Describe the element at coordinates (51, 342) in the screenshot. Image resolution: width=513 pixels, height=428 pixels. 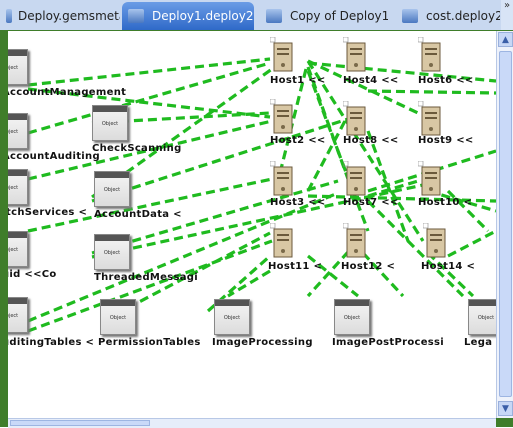
I see `object-label: uditingTables <` at that location.